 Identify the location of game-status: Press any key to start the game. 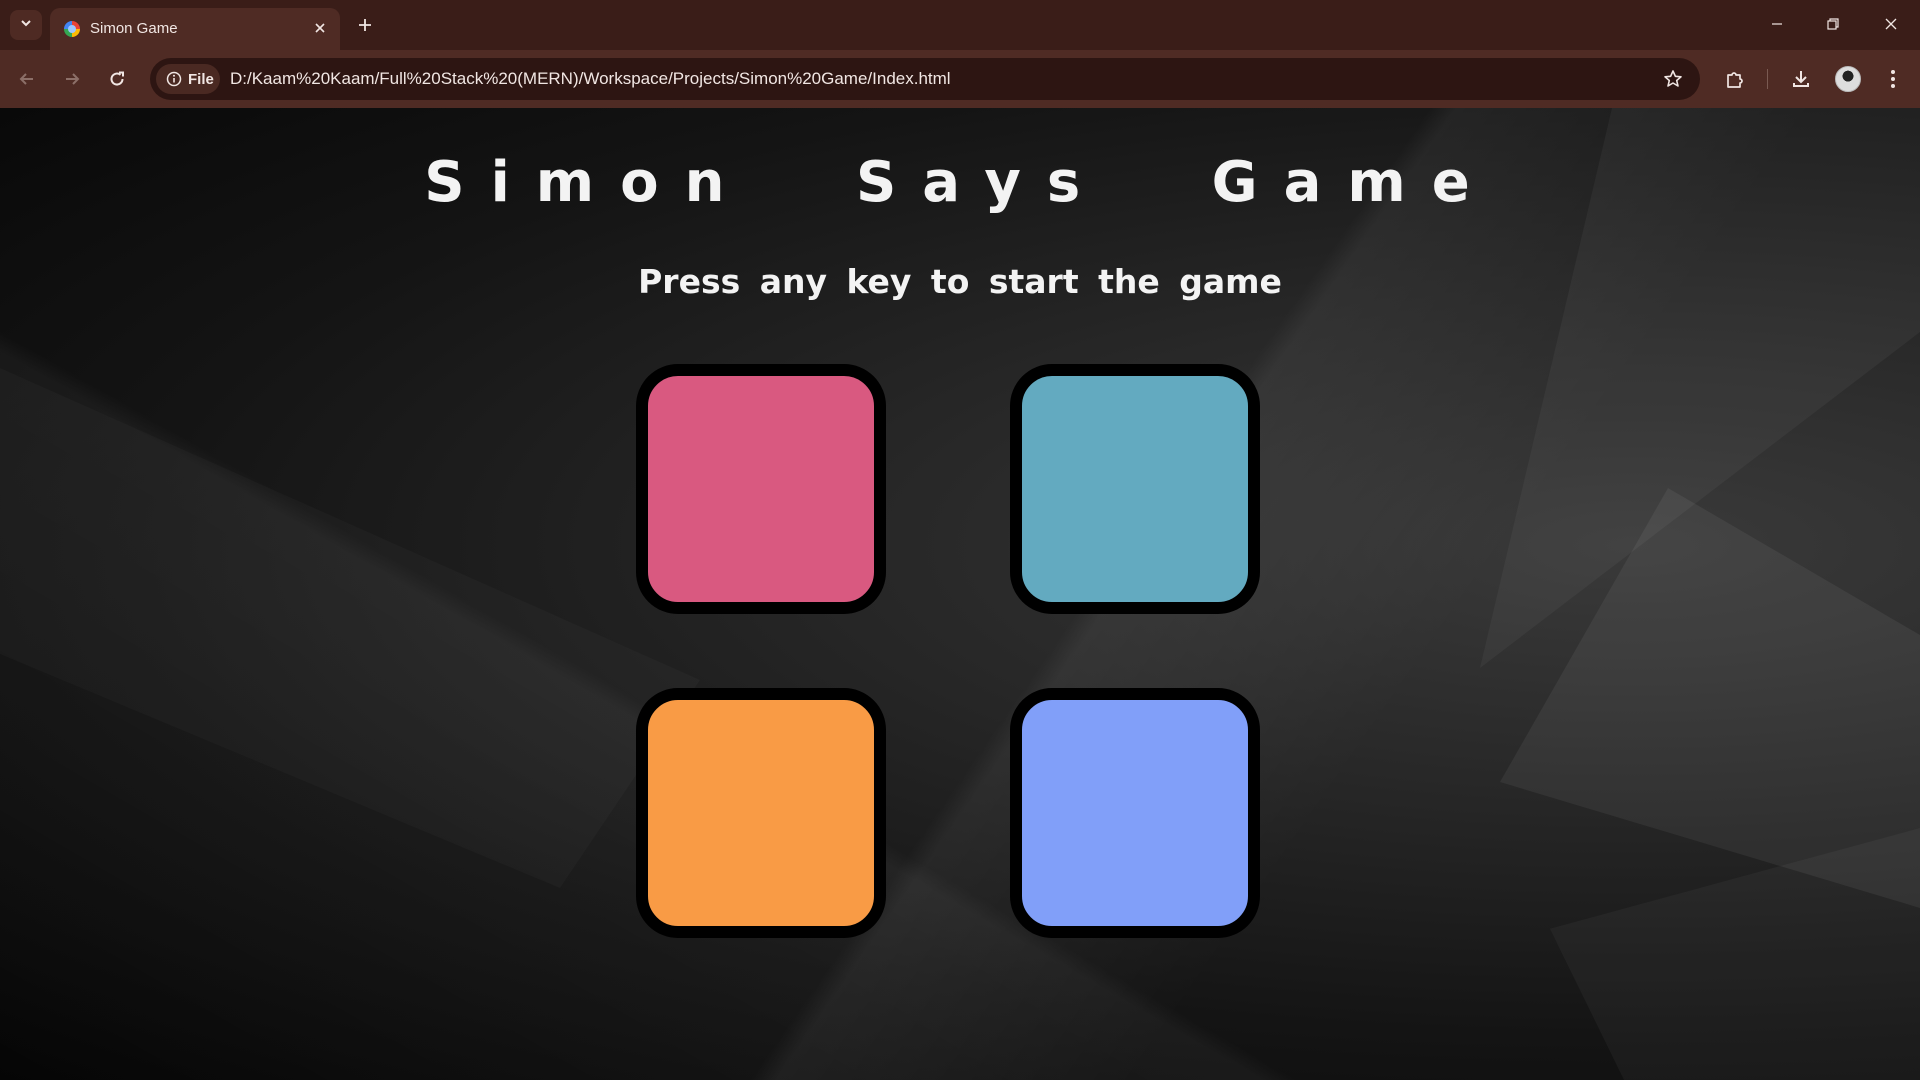
(960, 281).